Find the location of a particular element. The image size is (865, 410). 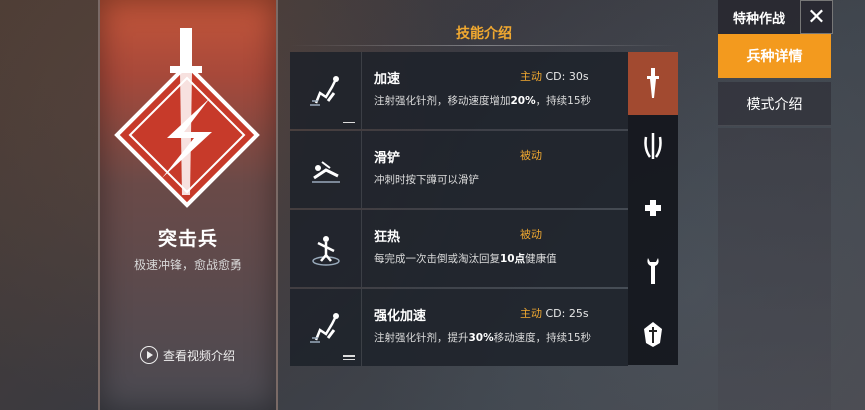

equip-slot-wrench is located at coordinates (653, 271).